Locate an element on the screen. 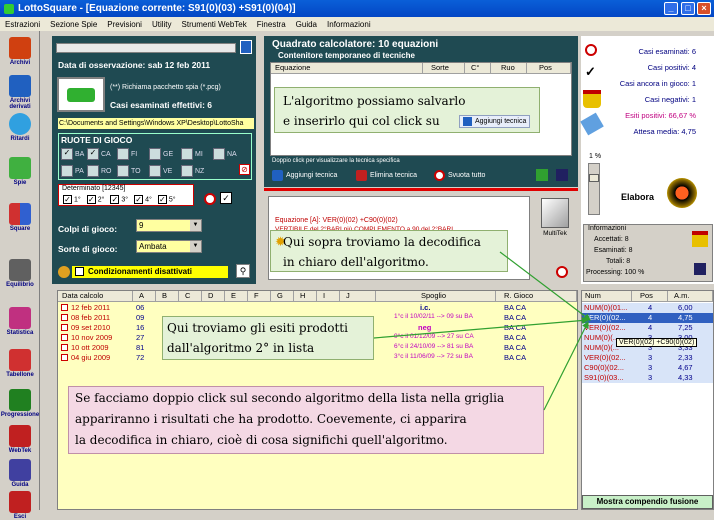  arrow-decodifica is located at coordinates (545, 286).